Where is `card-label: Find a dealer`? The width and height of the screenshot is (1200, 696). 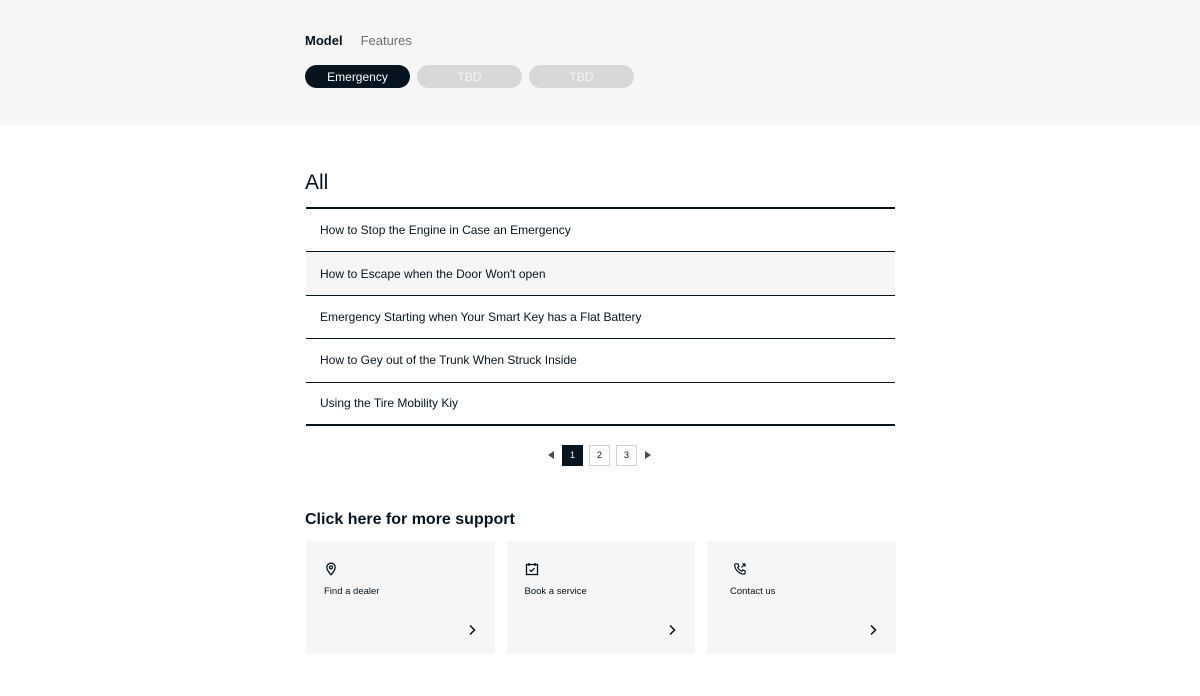
card-label: Find a dealer is located at coordinates (352, 591).